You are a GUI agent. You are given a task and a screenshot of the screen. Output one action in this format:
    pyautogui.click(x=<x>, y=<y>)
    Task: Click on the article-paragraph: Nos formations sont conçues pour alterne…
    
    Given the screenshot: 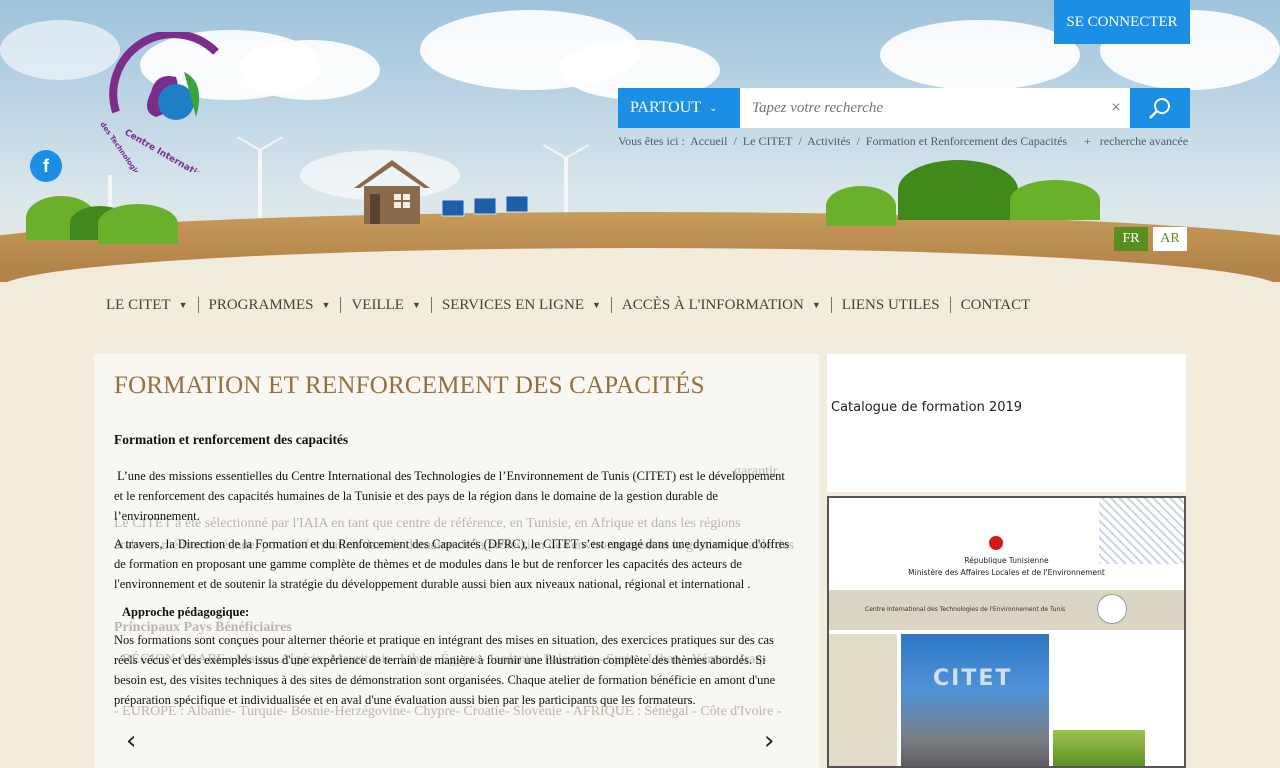 What is the action you would take?
    pyautogui.click(x=445, y=670)
    